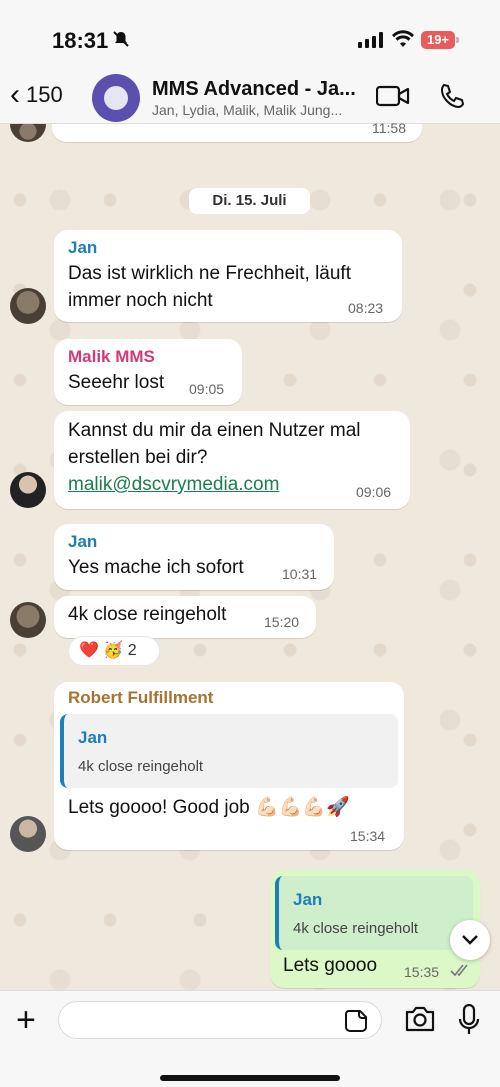 This screenshot has height=1087, width=500. Describe the element at coordinates (403, 41) in the screenshot. I see `wifi-icon` at that location.